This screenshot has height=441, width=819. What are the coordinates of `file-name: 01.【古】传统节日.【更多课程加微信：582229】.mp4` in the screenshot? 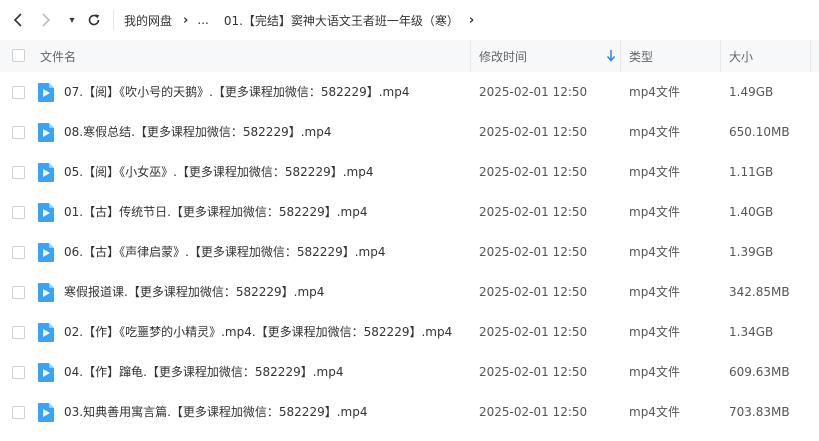 It's located at (215, 212).